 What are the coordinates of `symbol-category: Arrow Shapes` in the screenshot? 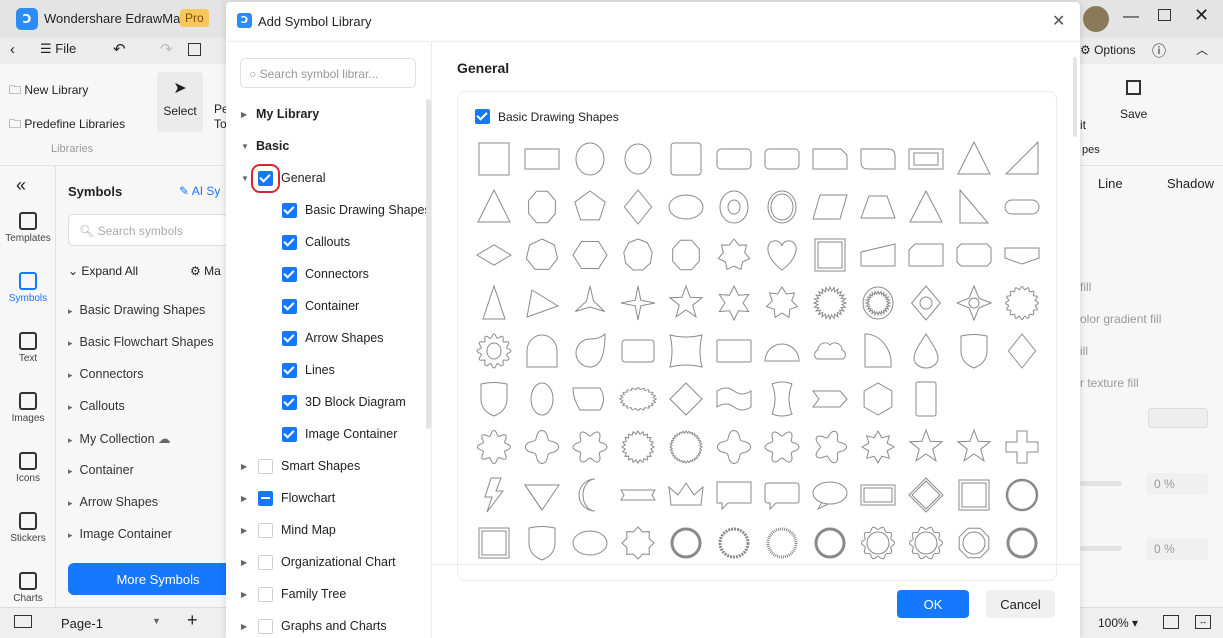 It's located at (113, 502).